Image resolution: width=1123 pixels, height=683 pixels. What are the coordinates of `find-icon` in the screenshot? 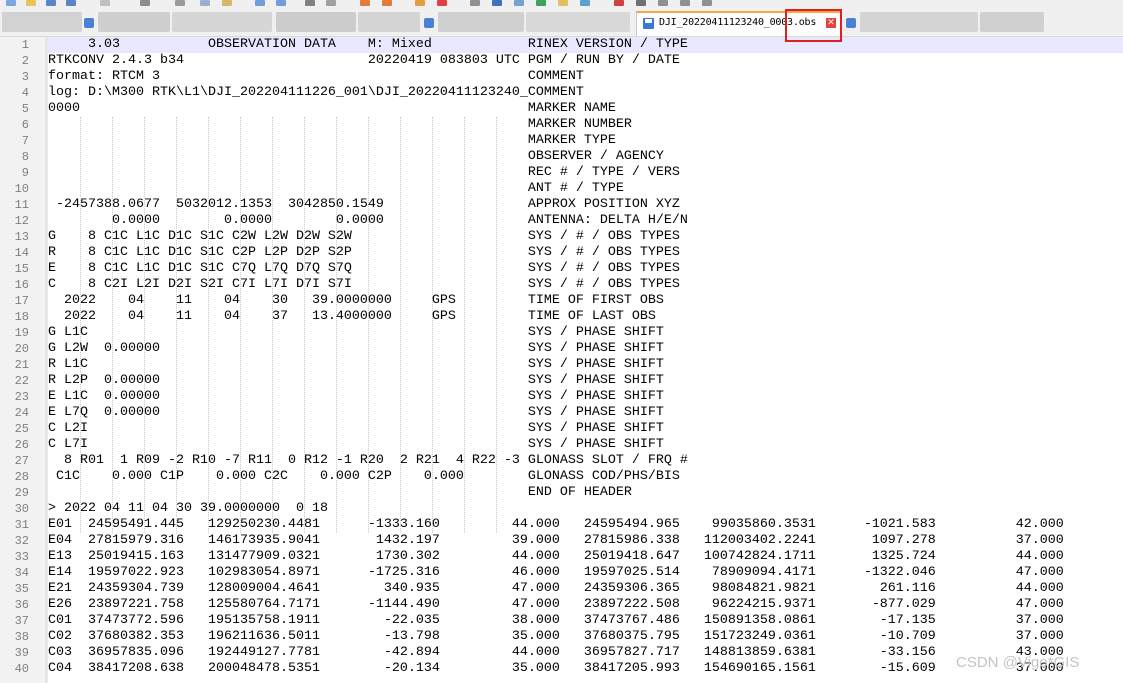 It's located at (310, 3).